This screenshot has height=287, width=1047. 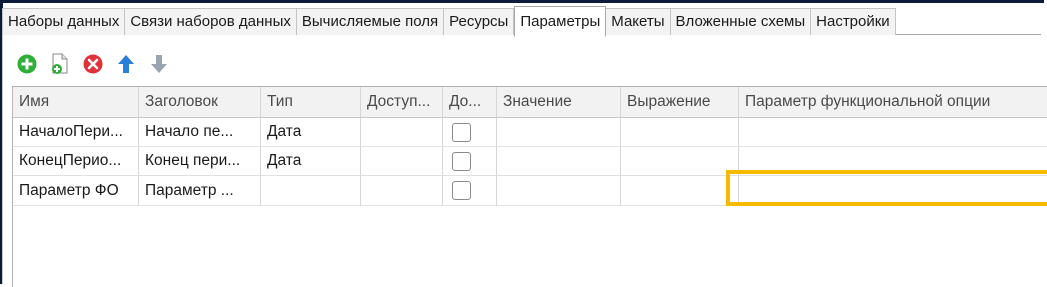 I want to click on cell-type, so click(x=311, y=191).